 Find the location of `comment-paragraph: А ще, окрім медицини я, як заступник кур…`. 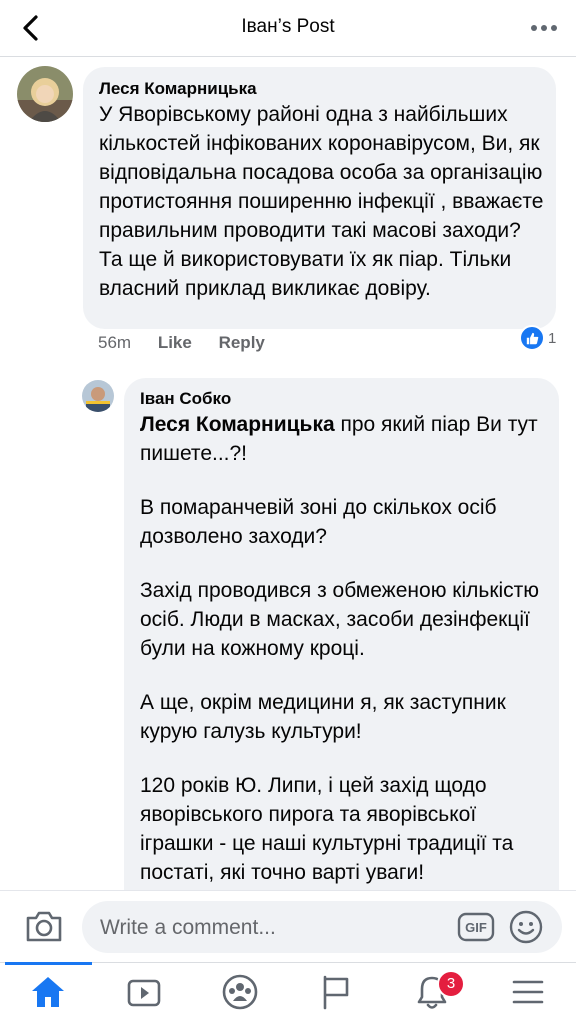

comment-paragraph: А ще, окрім медицини я, як заступник кур… is located at coordinates (323, 717).